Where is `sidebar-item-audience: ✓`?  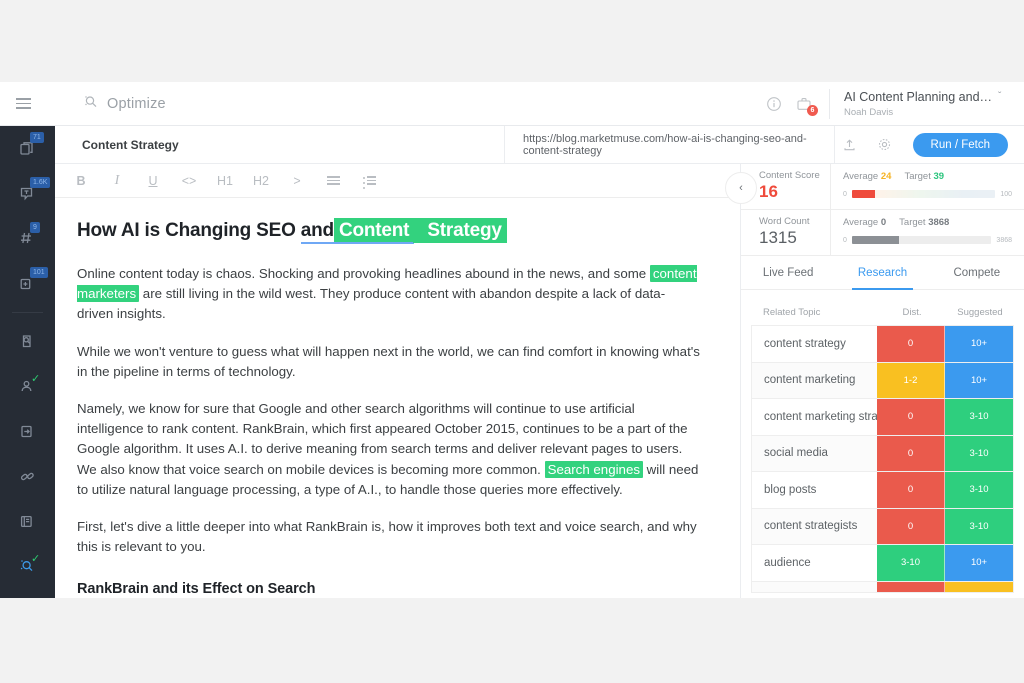 sidebar-item-audience: ✓ is located at coordinates (27, 386).